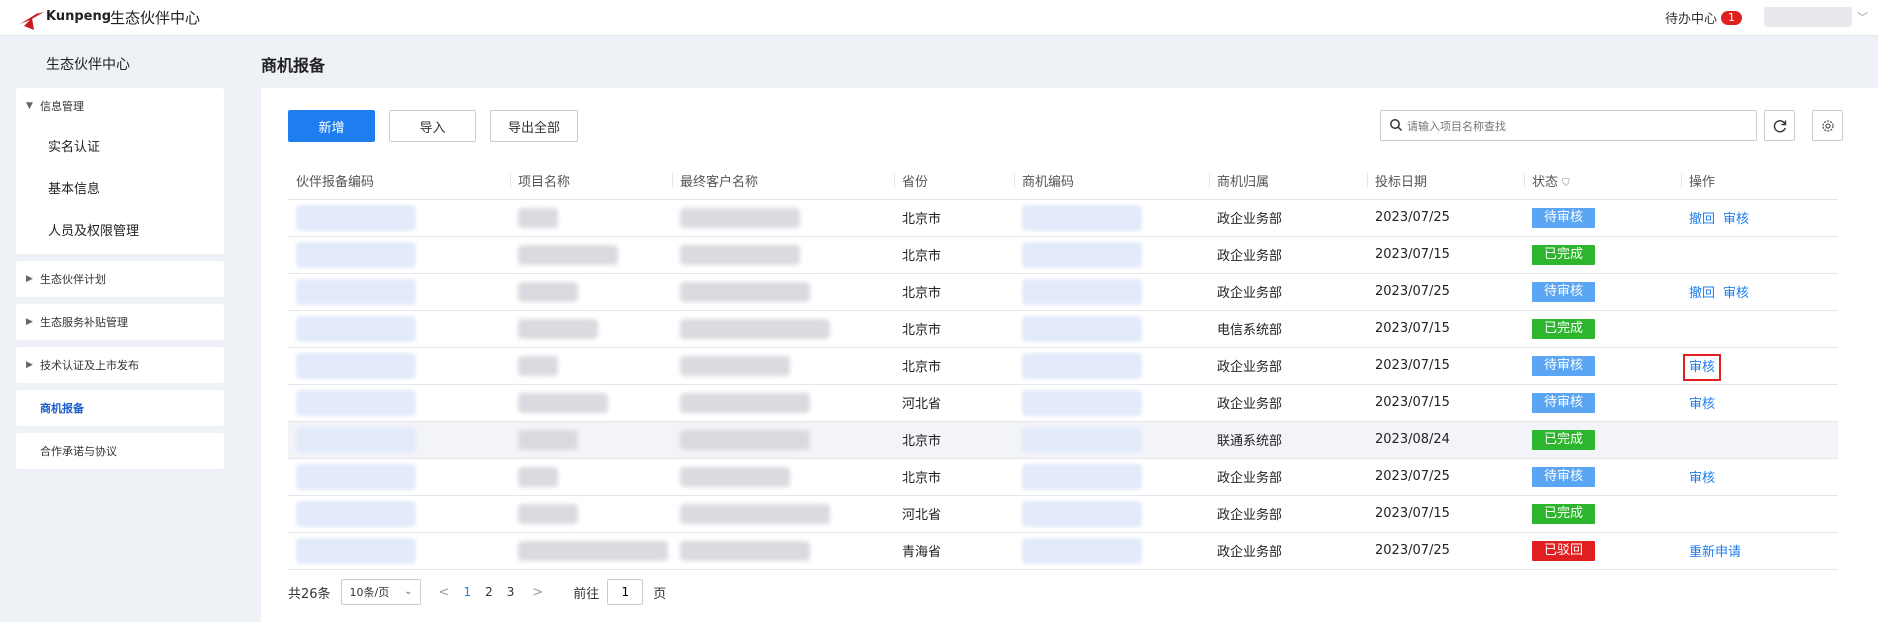 This screenshot has height=622, width=1878. I want to click on refresh-button, so click(1779, 125).